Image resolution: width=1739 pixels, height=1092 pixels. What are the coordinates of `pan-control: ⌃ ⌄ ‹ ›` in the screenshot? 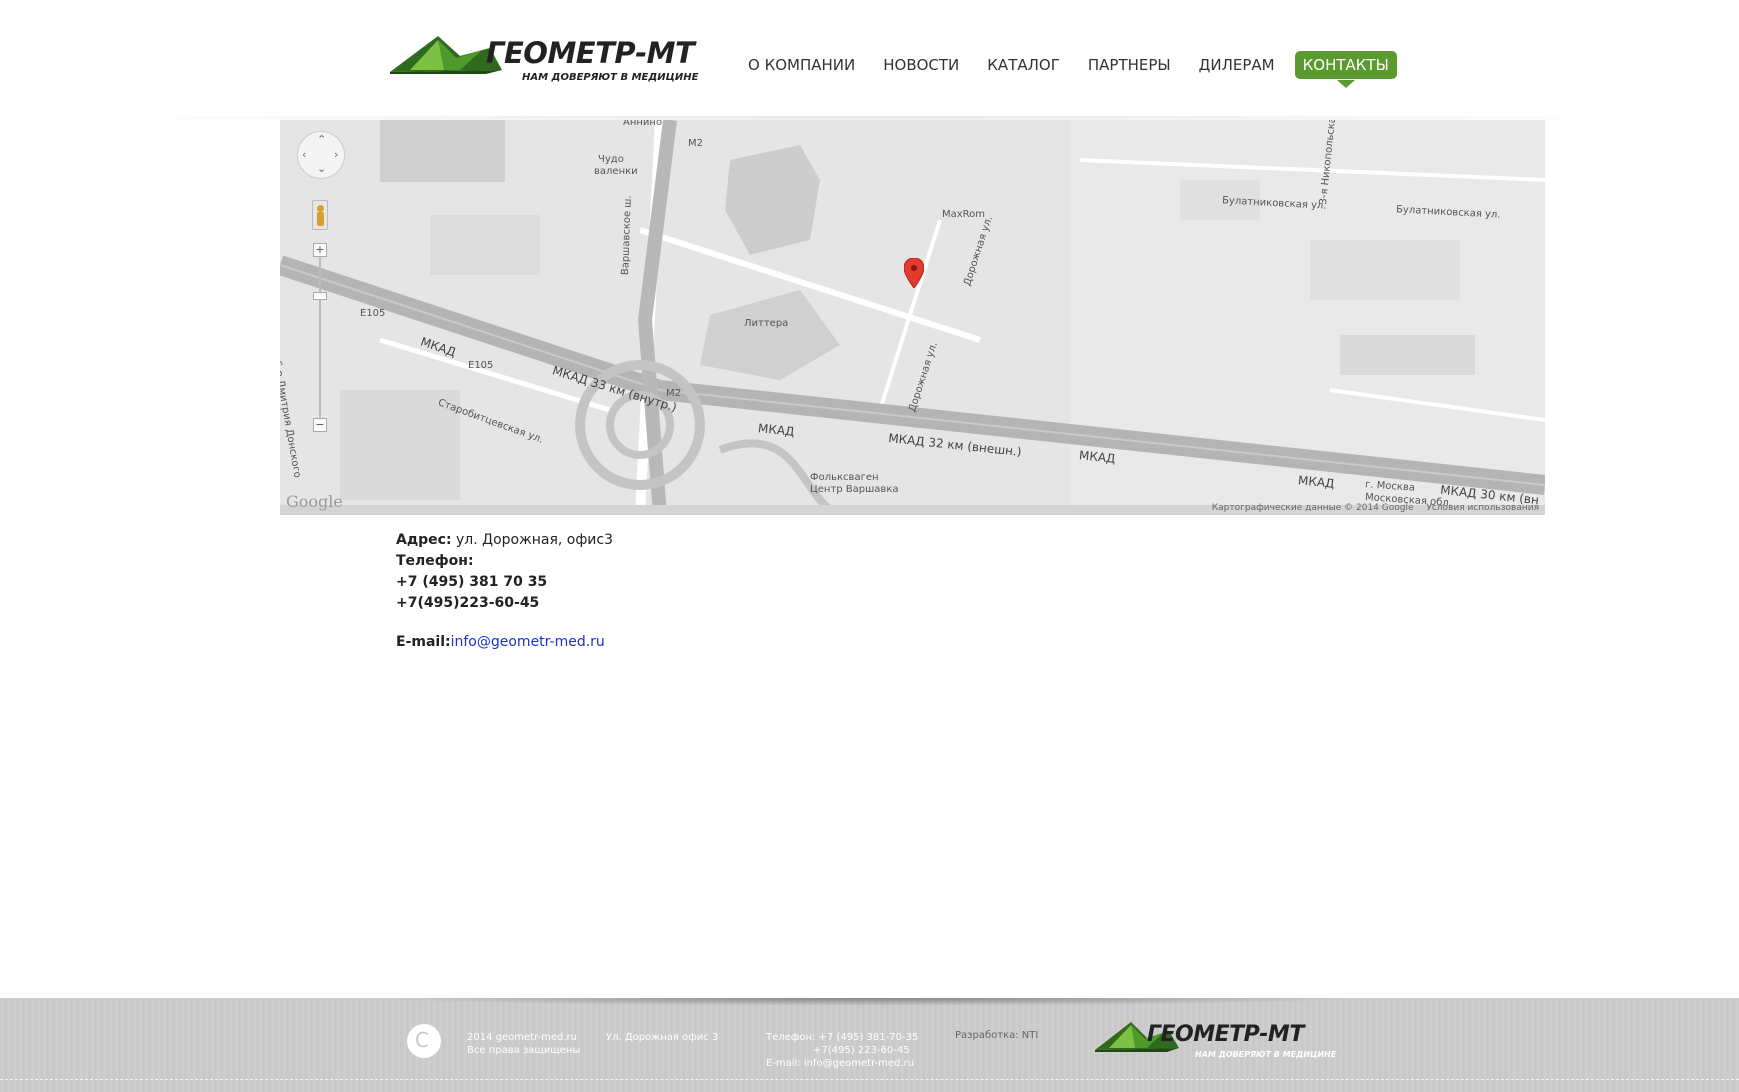 It's located at (321, 155).